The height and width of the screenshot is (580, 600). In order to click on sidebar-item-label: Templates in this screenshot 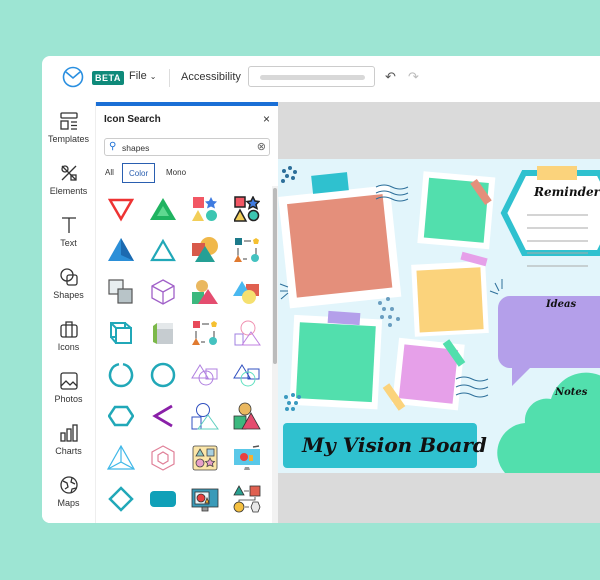, I will do `click(68, 139)`.